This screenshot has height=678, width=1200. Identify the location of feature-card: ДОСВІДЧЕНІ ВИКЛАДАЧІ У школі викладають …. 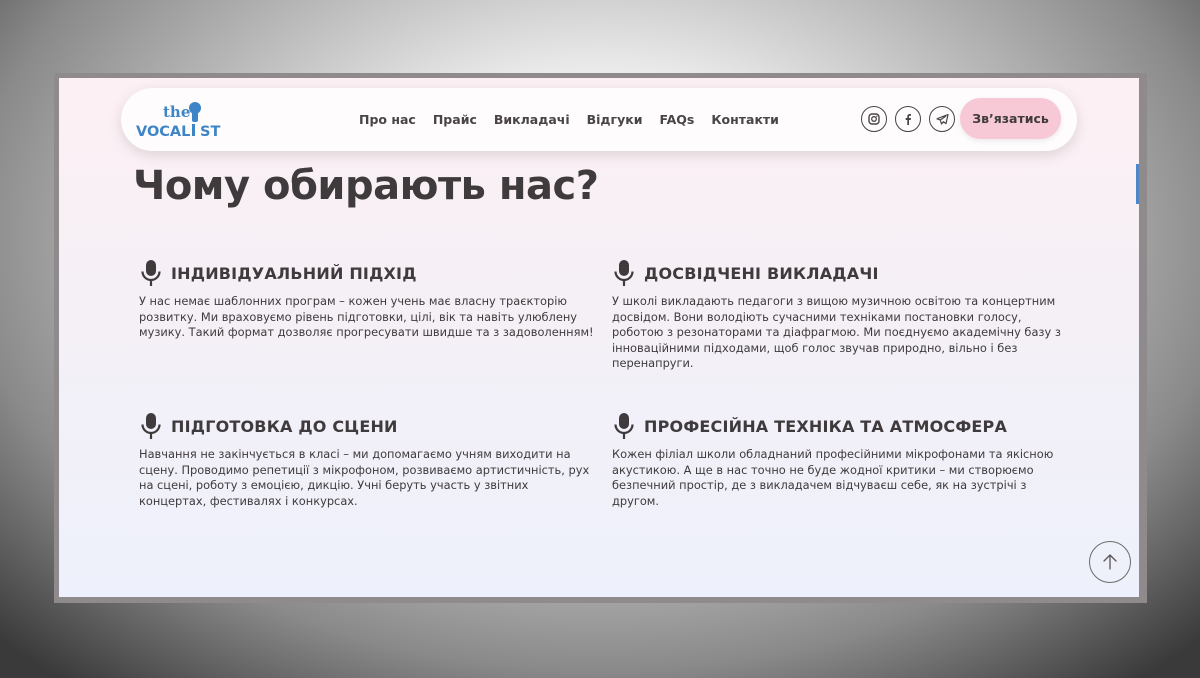
(842, 315).